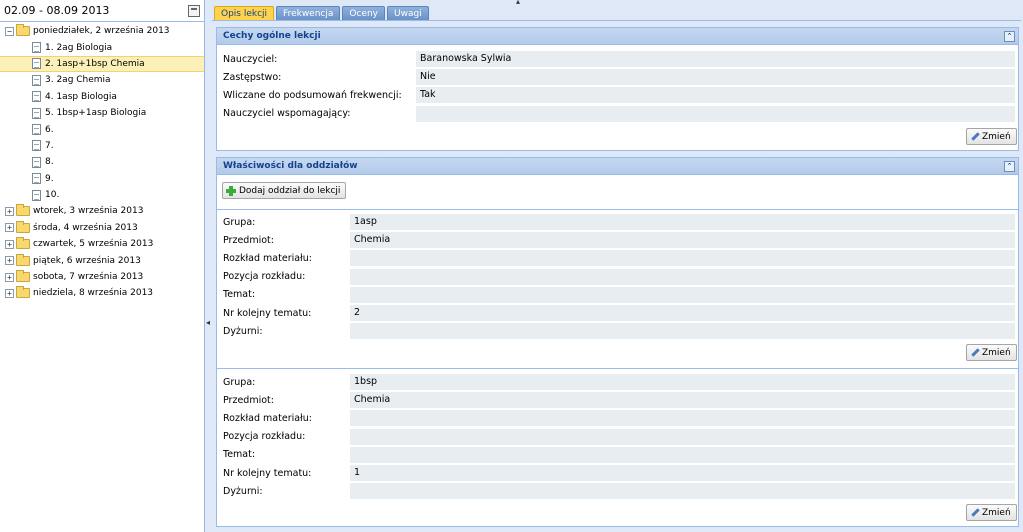  I want to click on tree-lesson-2: 3. 2ag Chemia, so click(102, 80).